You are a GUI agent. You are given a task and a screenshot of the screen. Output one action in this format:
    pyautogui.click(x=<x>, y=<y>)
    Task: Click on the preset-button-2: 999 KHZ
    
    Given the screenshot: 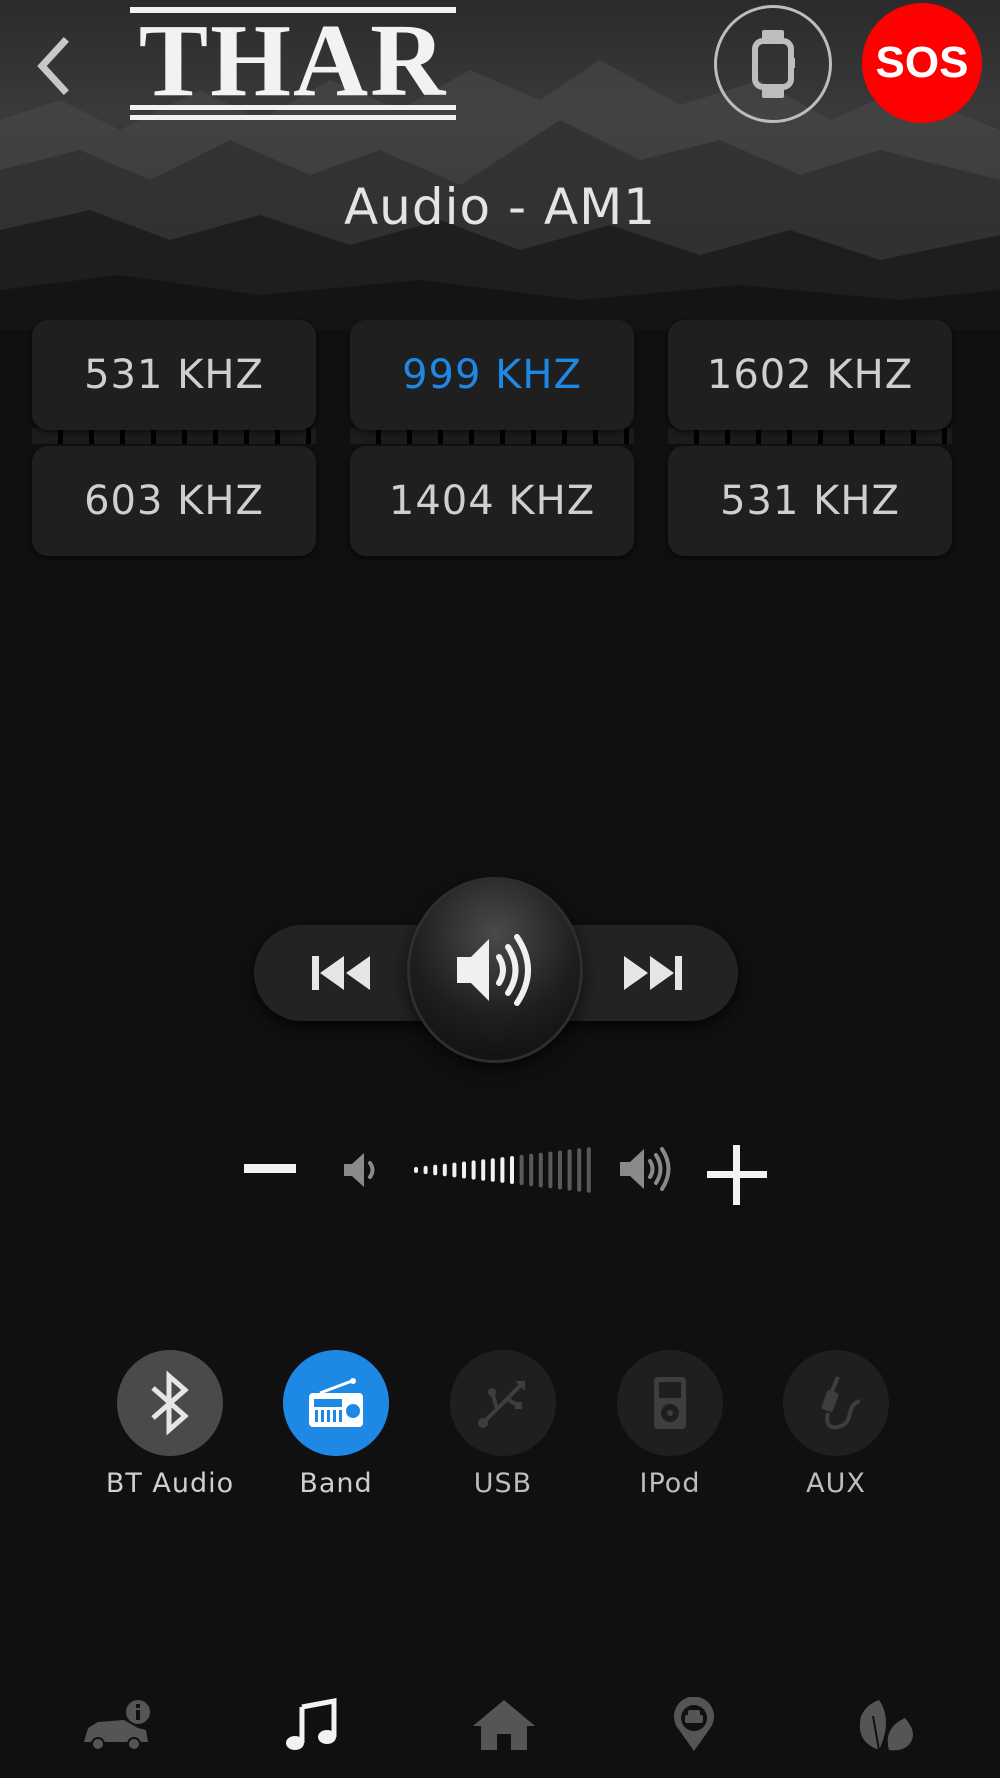 What is the action you would take?
    pyautogui.click(x=492, y=375)
    